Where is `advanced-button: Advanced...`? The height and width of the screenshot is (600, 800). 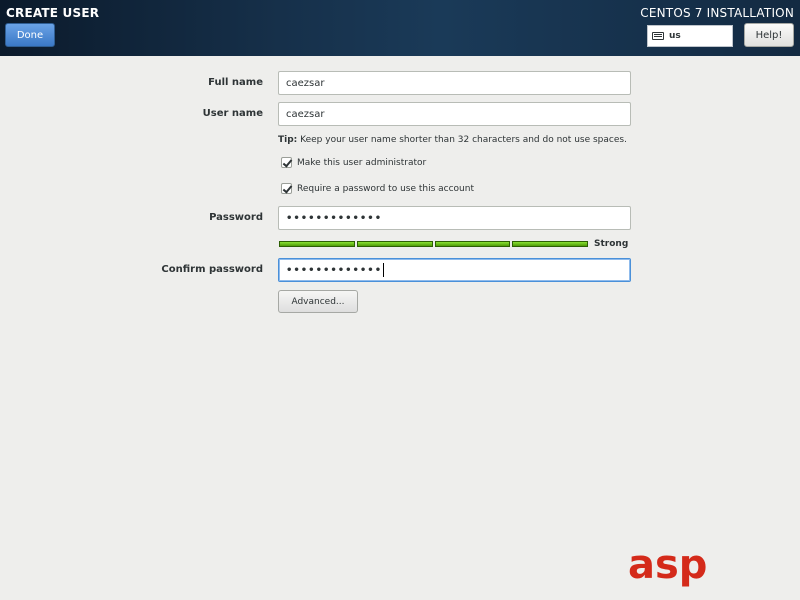
advanced-button: Advanced... is located at coordinates (318, 301).